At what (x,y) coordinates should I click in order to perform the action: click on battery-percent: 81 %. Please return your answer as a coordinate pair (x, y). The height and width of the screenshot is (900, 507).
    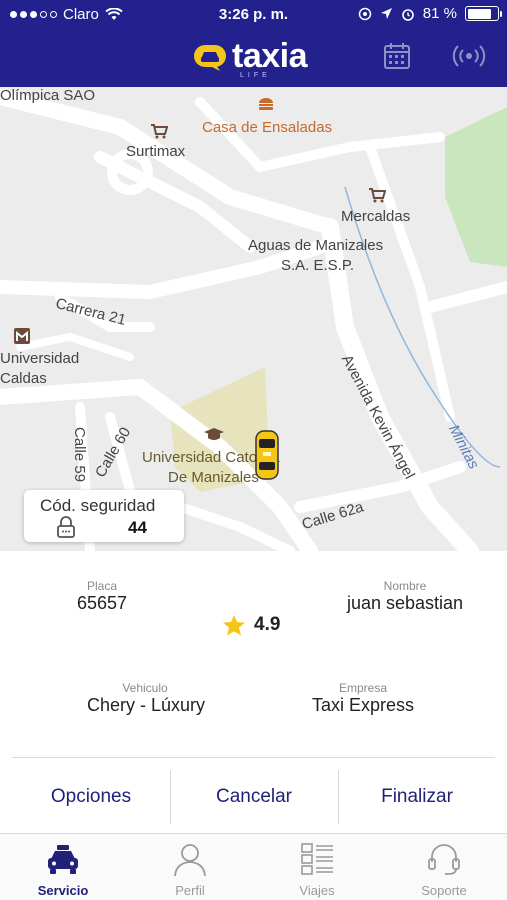
    Looking at the image, I should click on (439, 13).